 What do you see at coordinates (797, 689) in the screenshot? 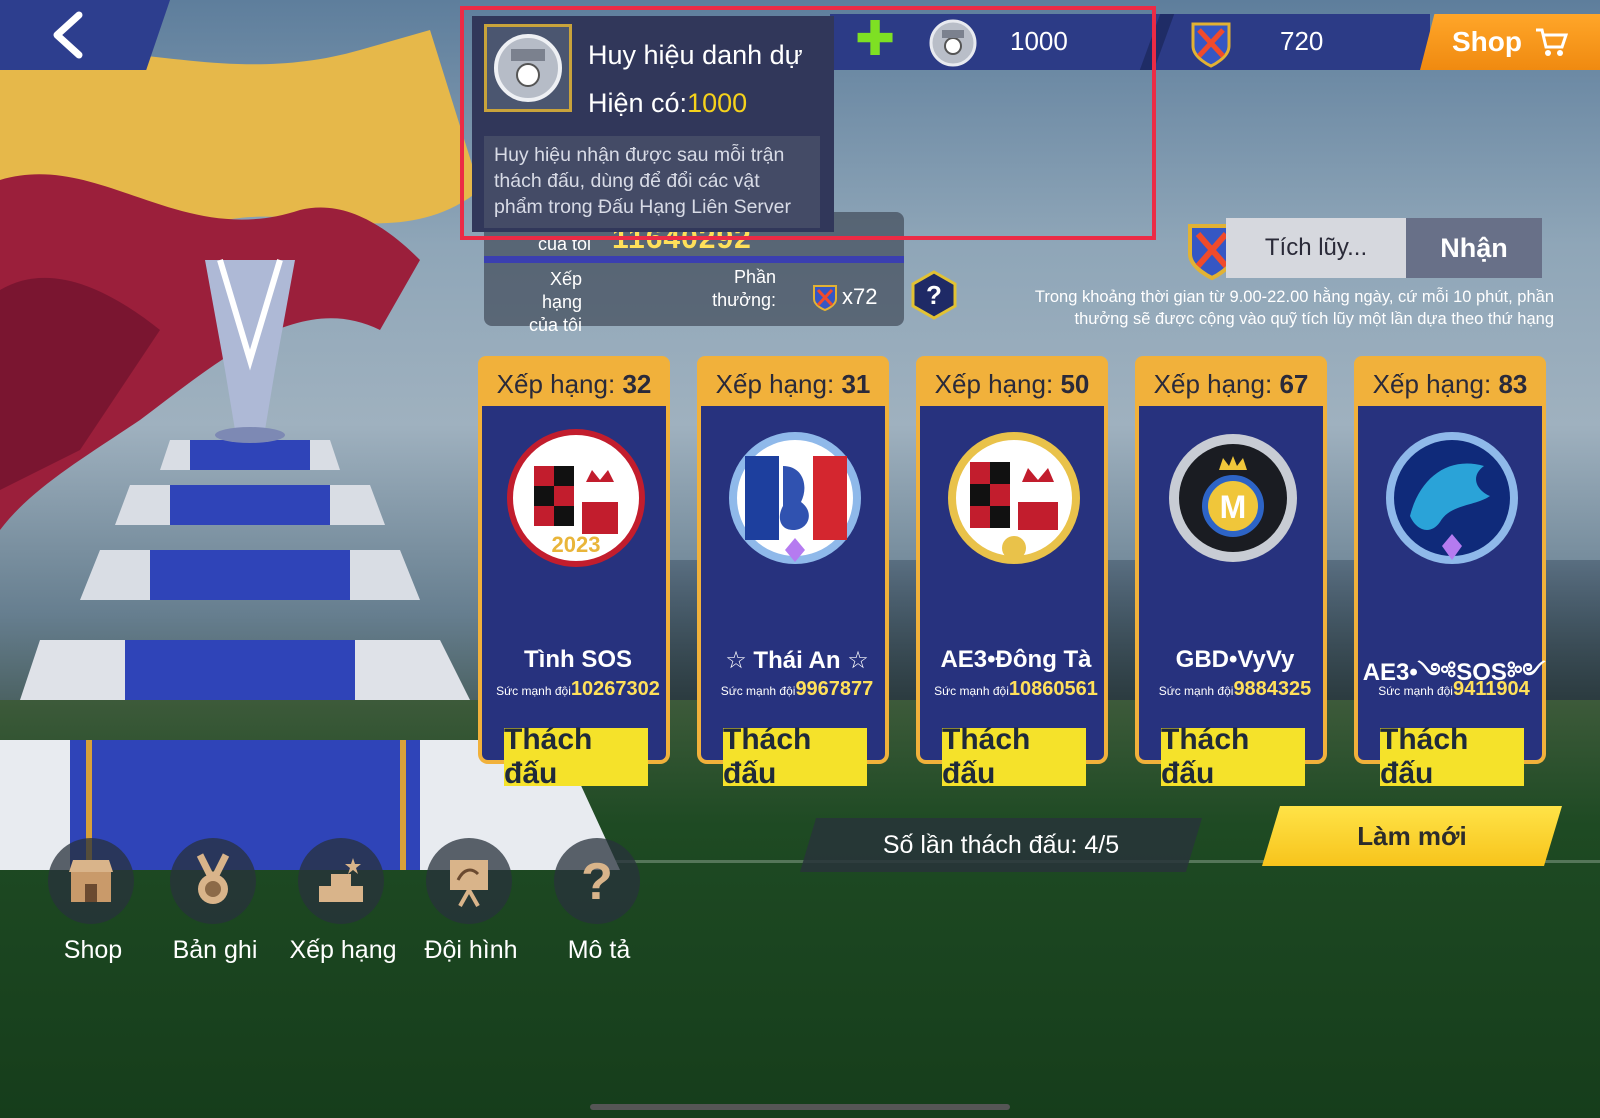
I see `opponent-power: Sức mạnh đội9967877` at bounding box center [797, 689].